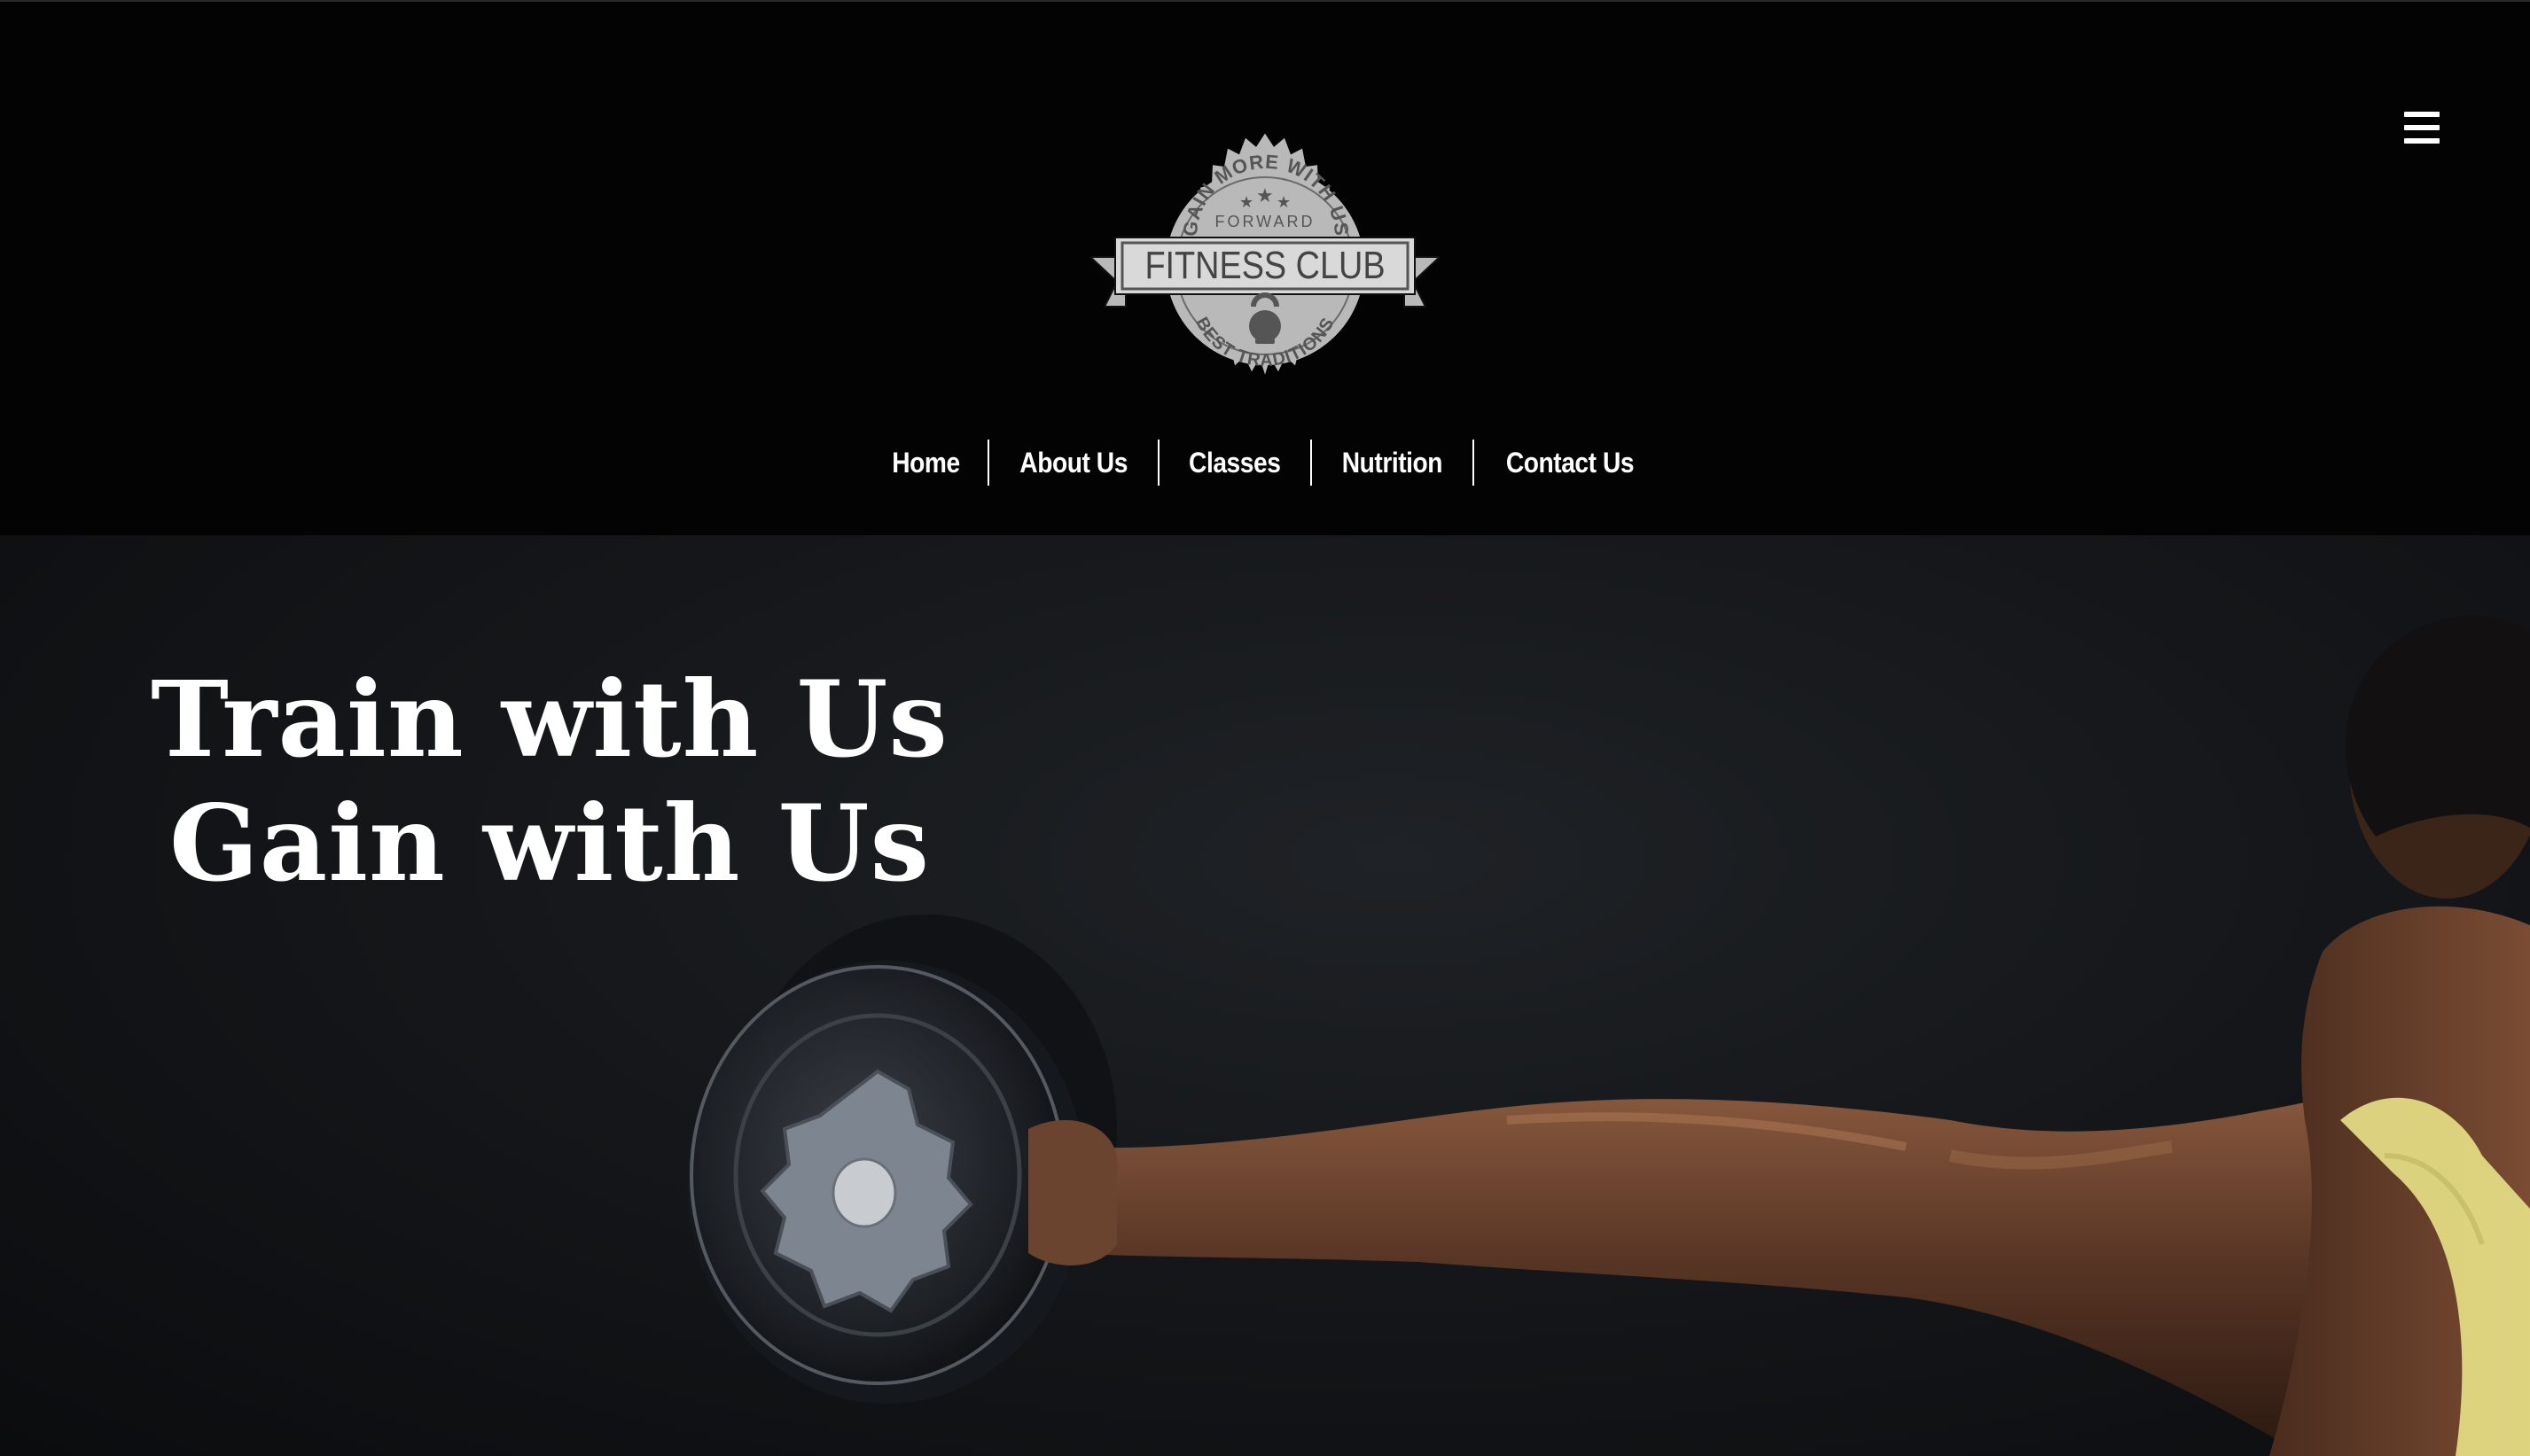  I want to click on logo-ribbon-text: FITNESS CLUB, so click(1264, 264).